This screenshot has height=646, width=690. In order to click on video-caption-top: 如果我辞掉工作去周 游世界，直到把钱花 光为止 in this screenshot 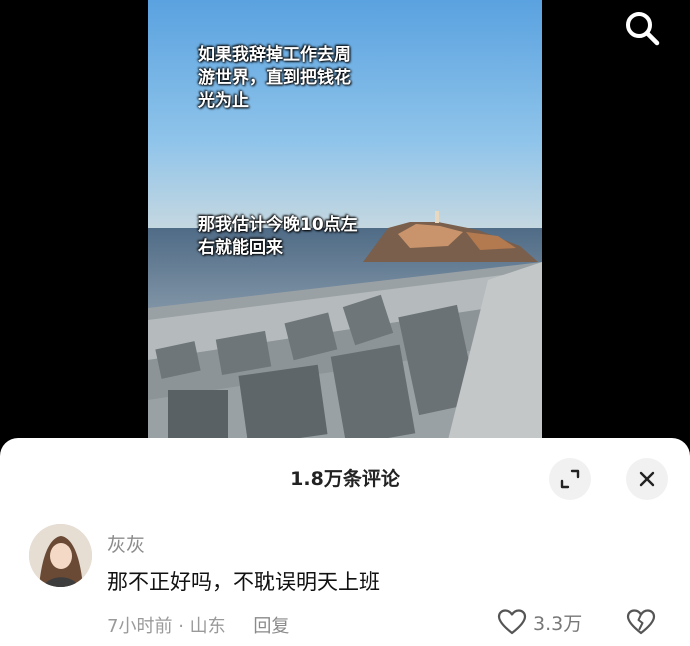, I will do `click(274, 78)`.